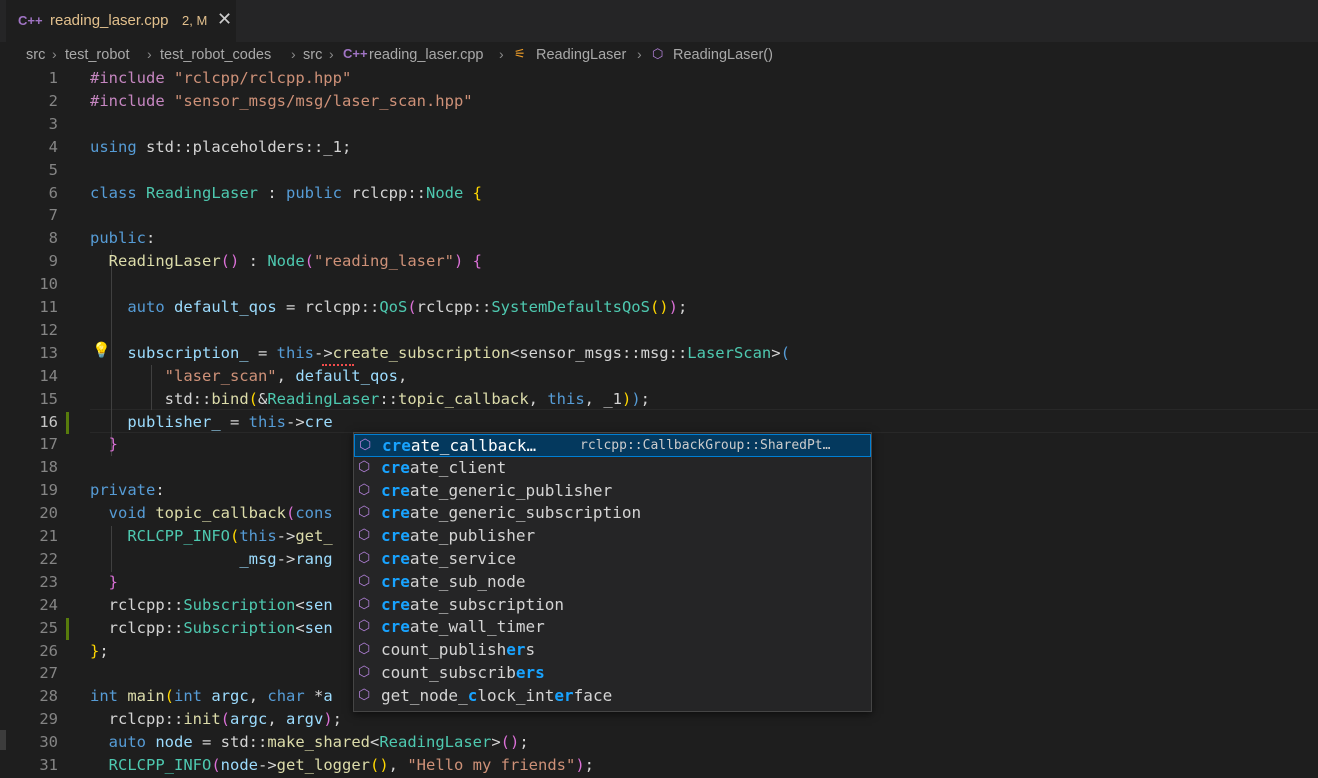  What do you see at coordinates (426, 55) in the screenshot?
I see `breadcrumb-item-file: reading_laser.cpp` at bounding box center [426, 55].